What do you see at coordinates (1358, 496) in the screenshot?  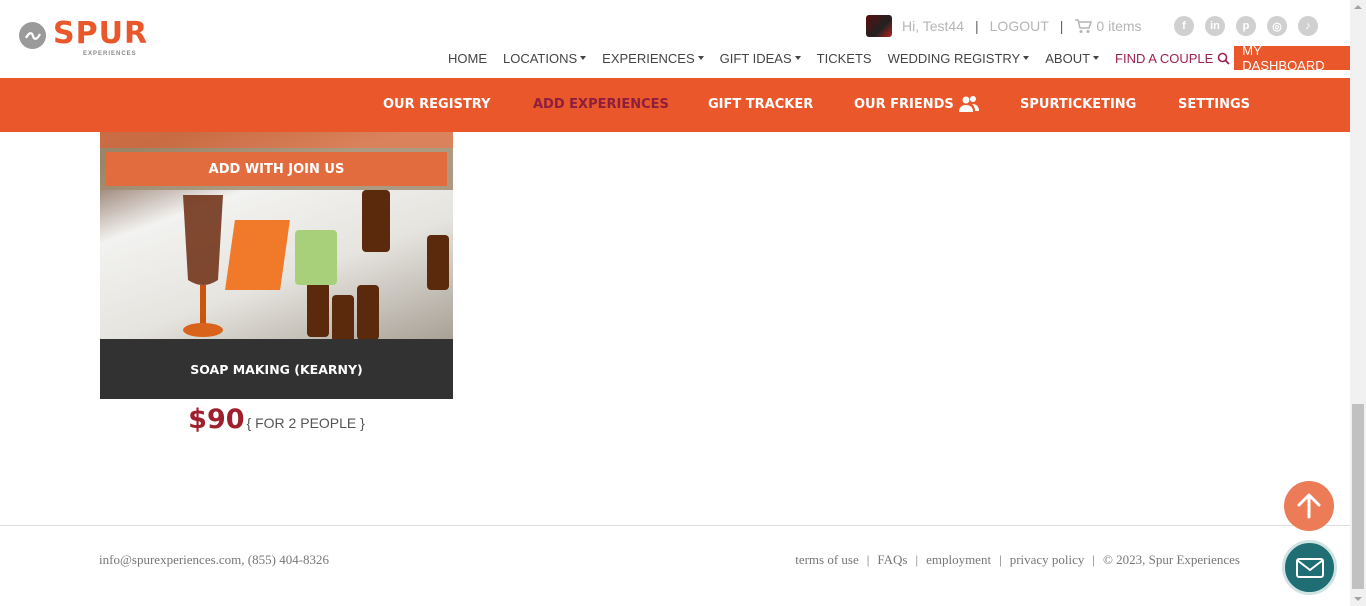 I see `scrollbar-thumb` at bounding box center [1358, 496].